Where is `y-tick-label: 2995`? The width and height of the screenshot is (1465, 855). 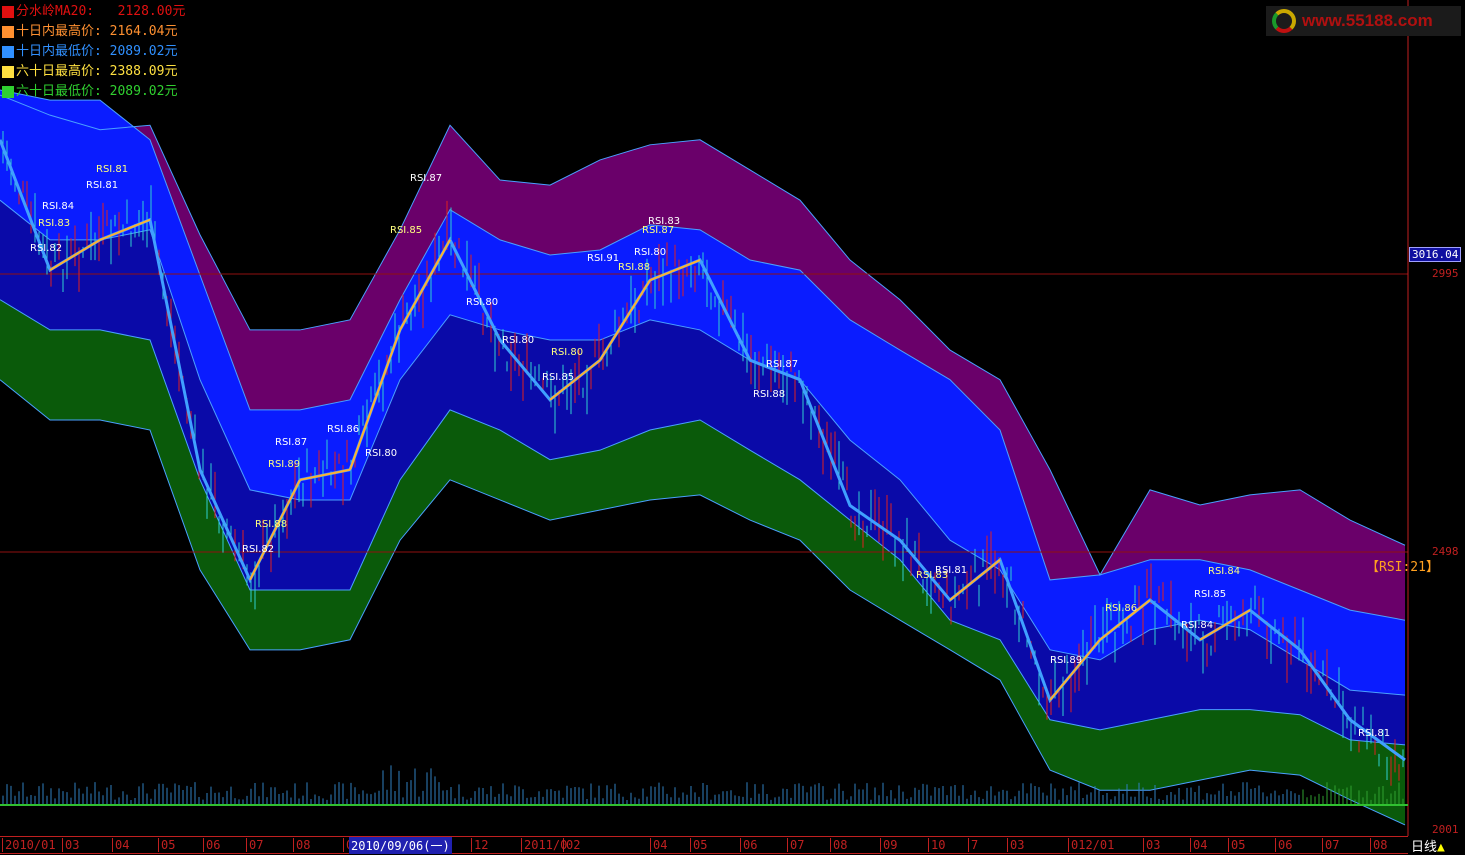
y-tick-label: 2995 is located at coordinates (1445, 273).